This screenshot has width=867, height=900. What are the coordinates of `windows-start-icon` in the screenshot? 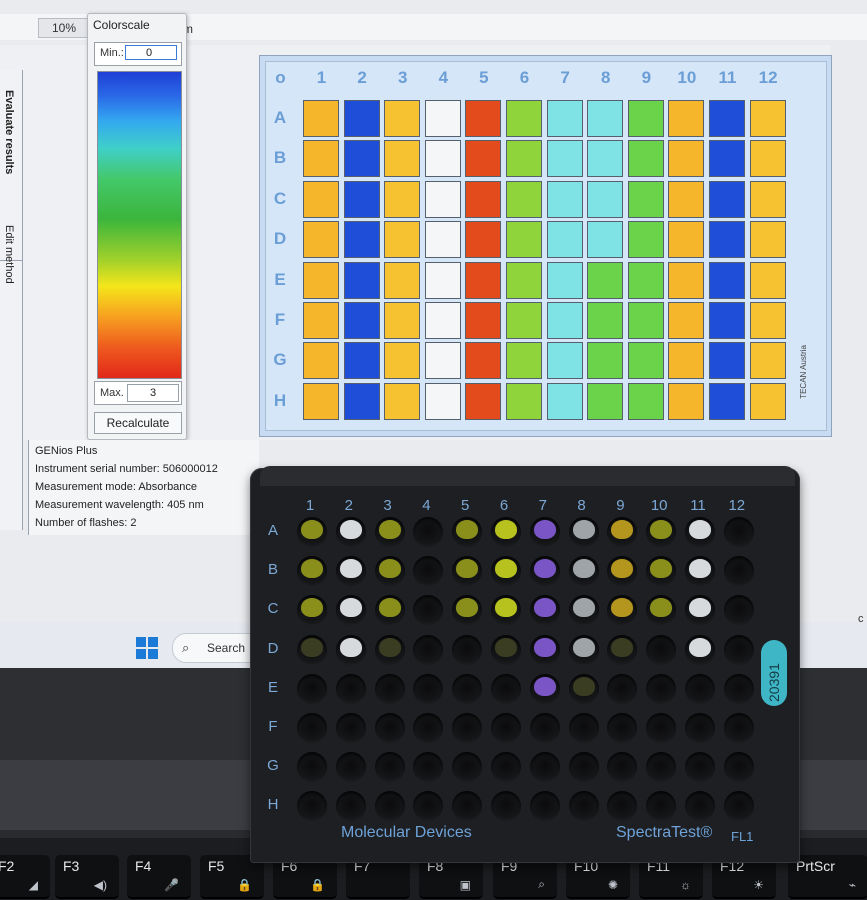 It's located at (147, 648).